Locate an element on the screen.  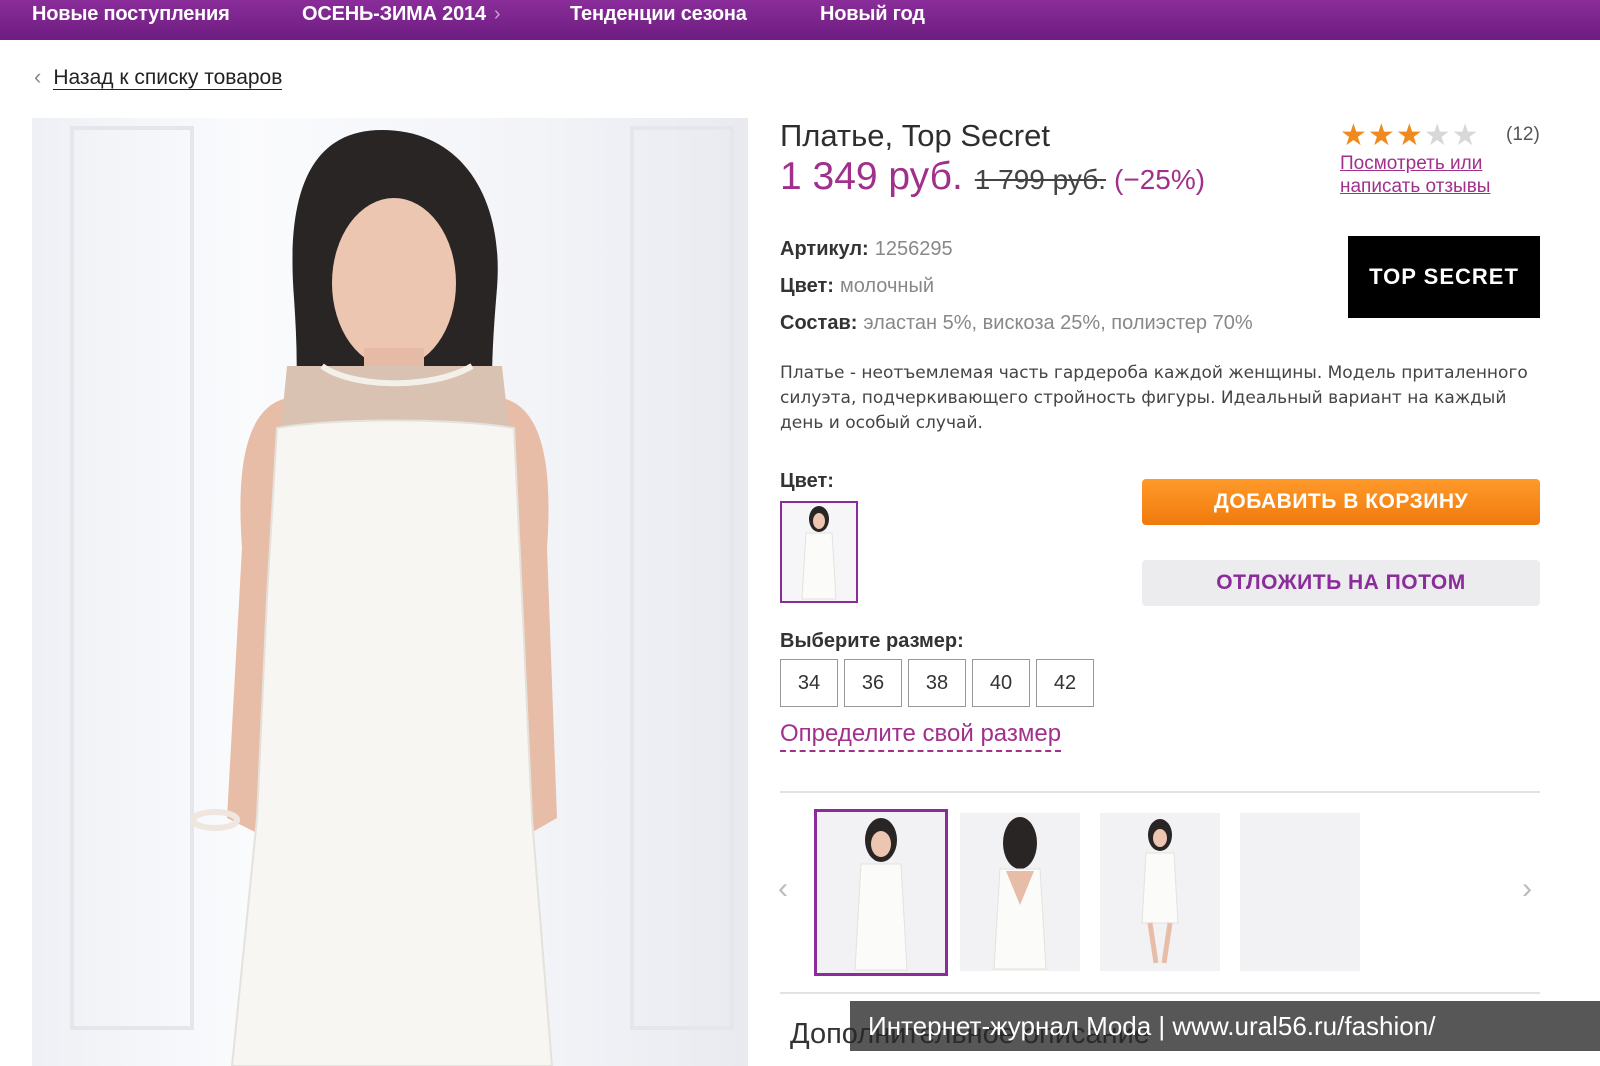
attribute-label: Артикул: is located at coordinates (824, 249).